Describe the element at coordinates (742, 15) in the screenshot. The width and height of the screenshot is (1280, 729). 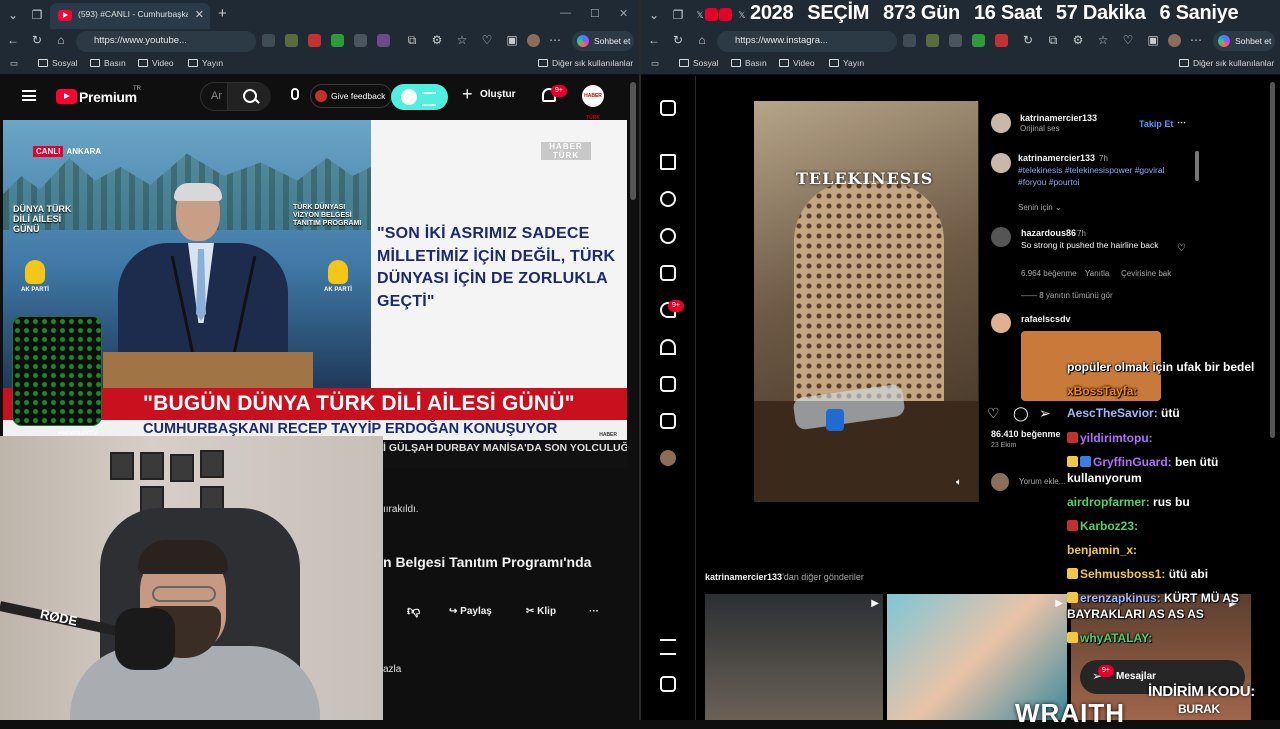
I see `tab-x-icon: 𝕏` at that location.